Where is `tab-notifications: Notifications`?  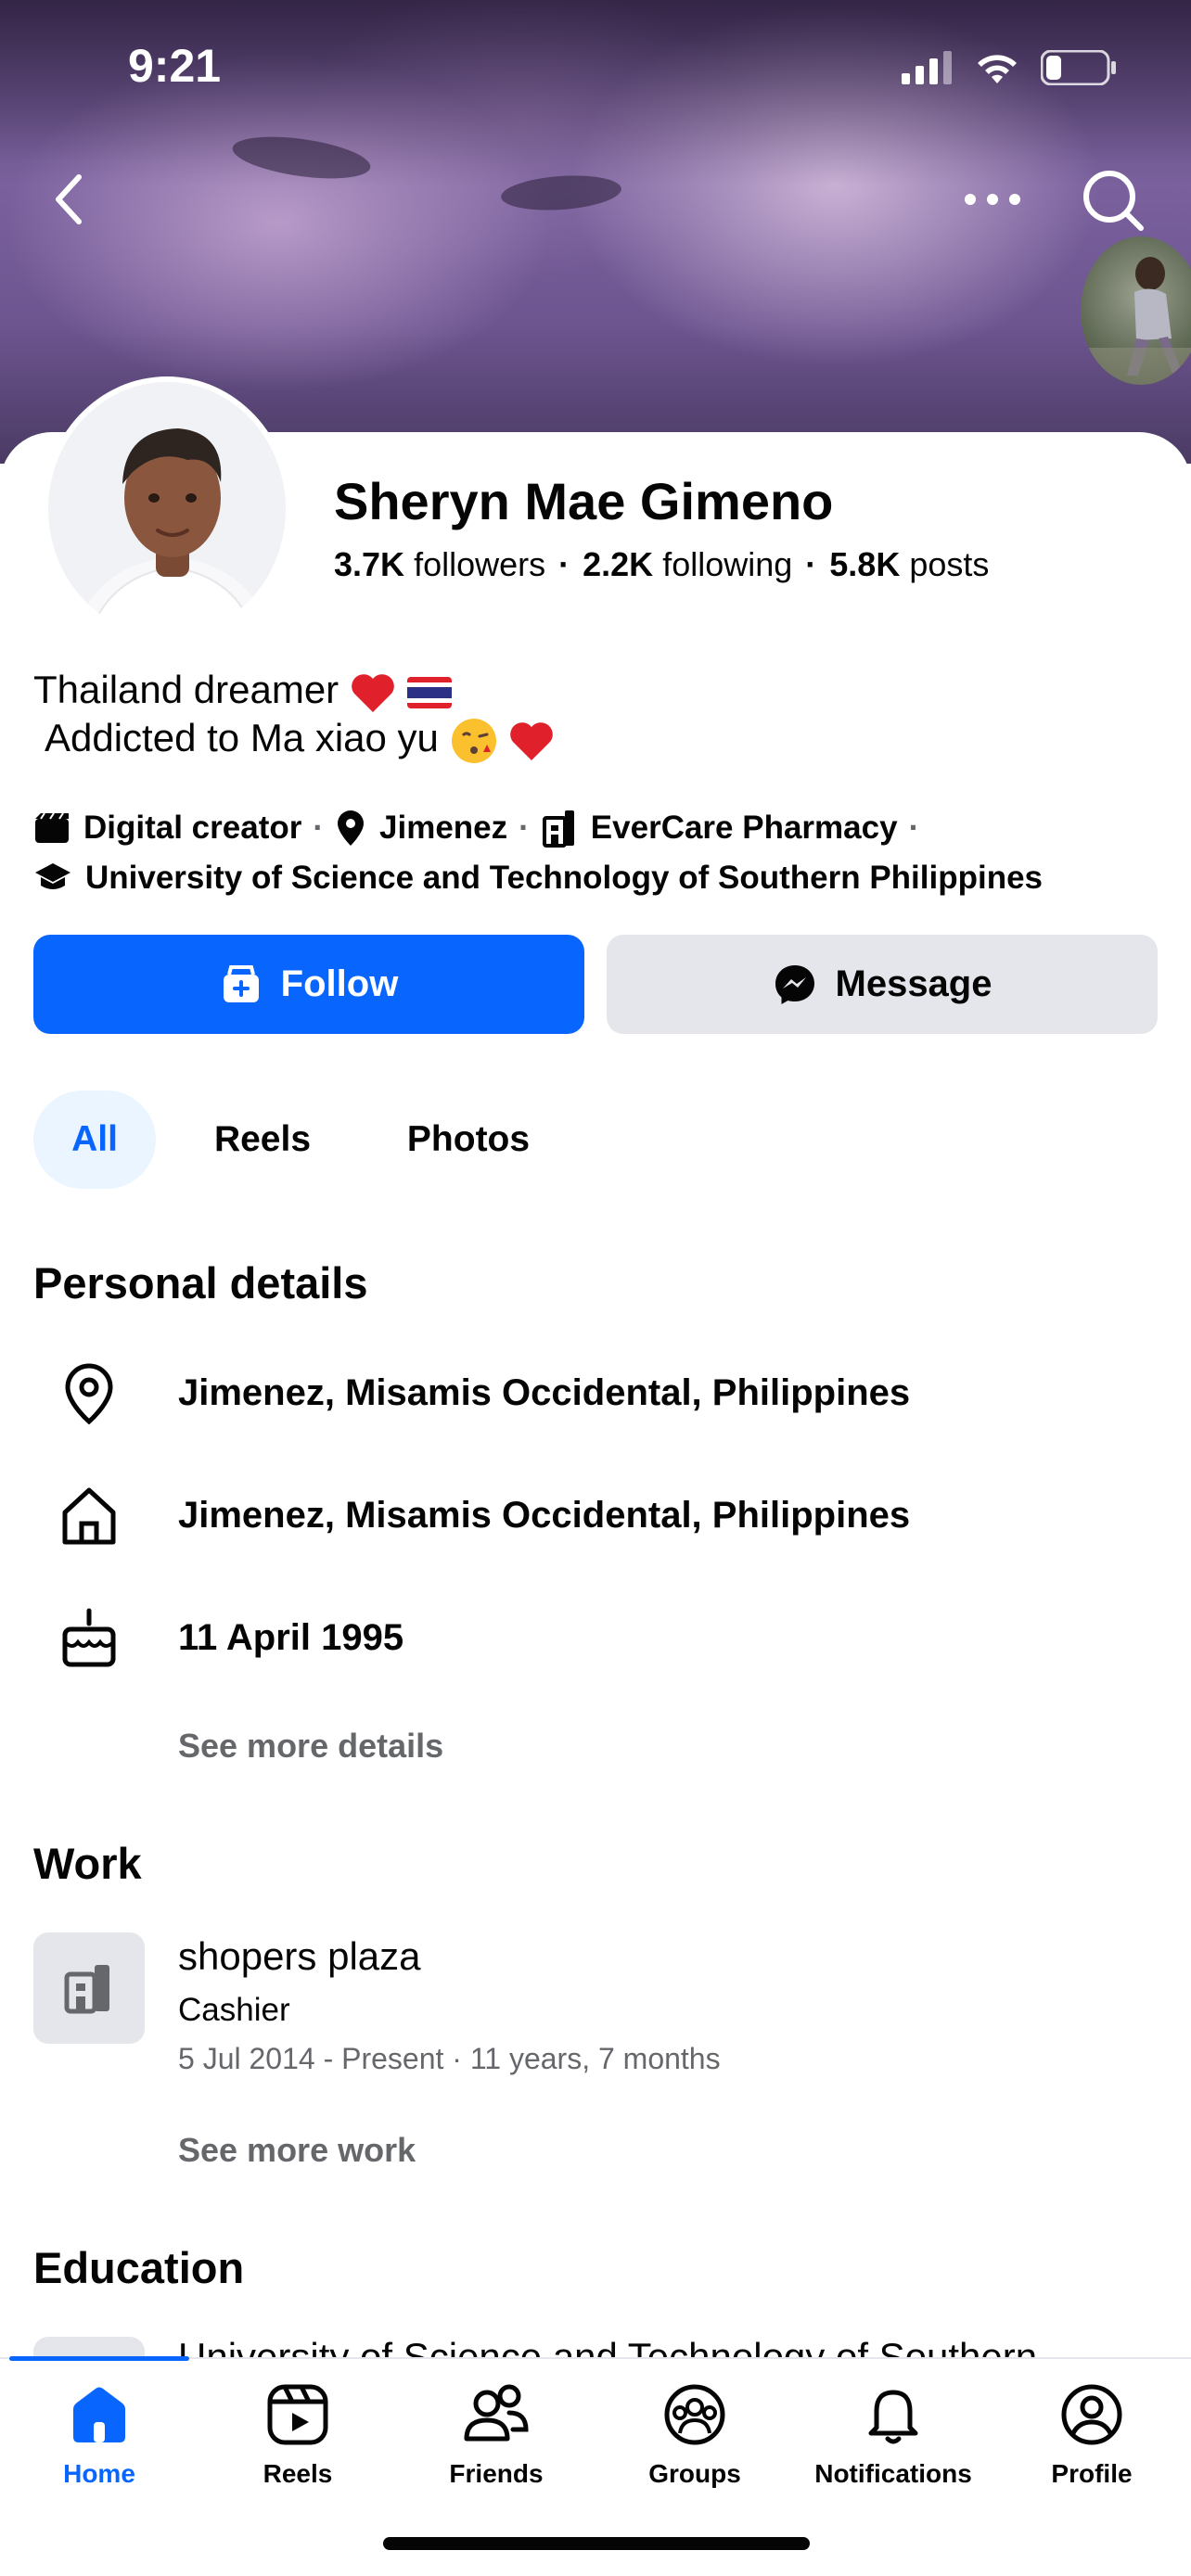 tab-notifications: Notifications is located at coordinates (893, 2435).